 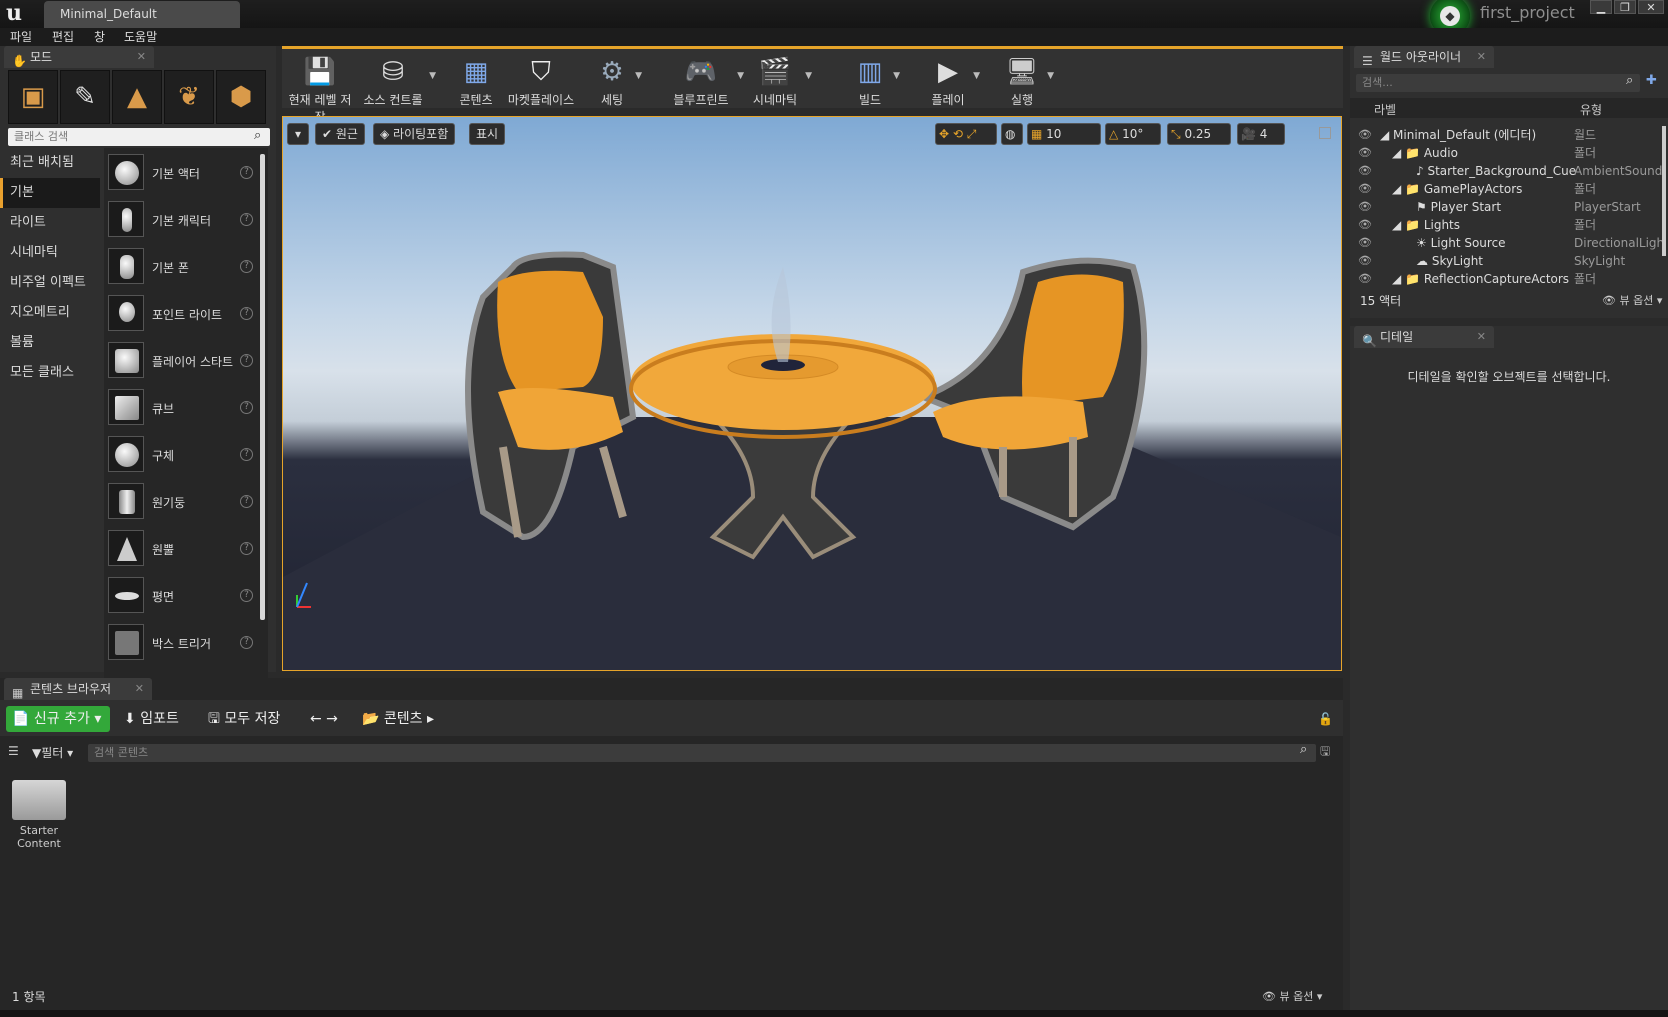 I want to click on launch-button: 🖥 실행 ▼, so click(x=1028, y=80).